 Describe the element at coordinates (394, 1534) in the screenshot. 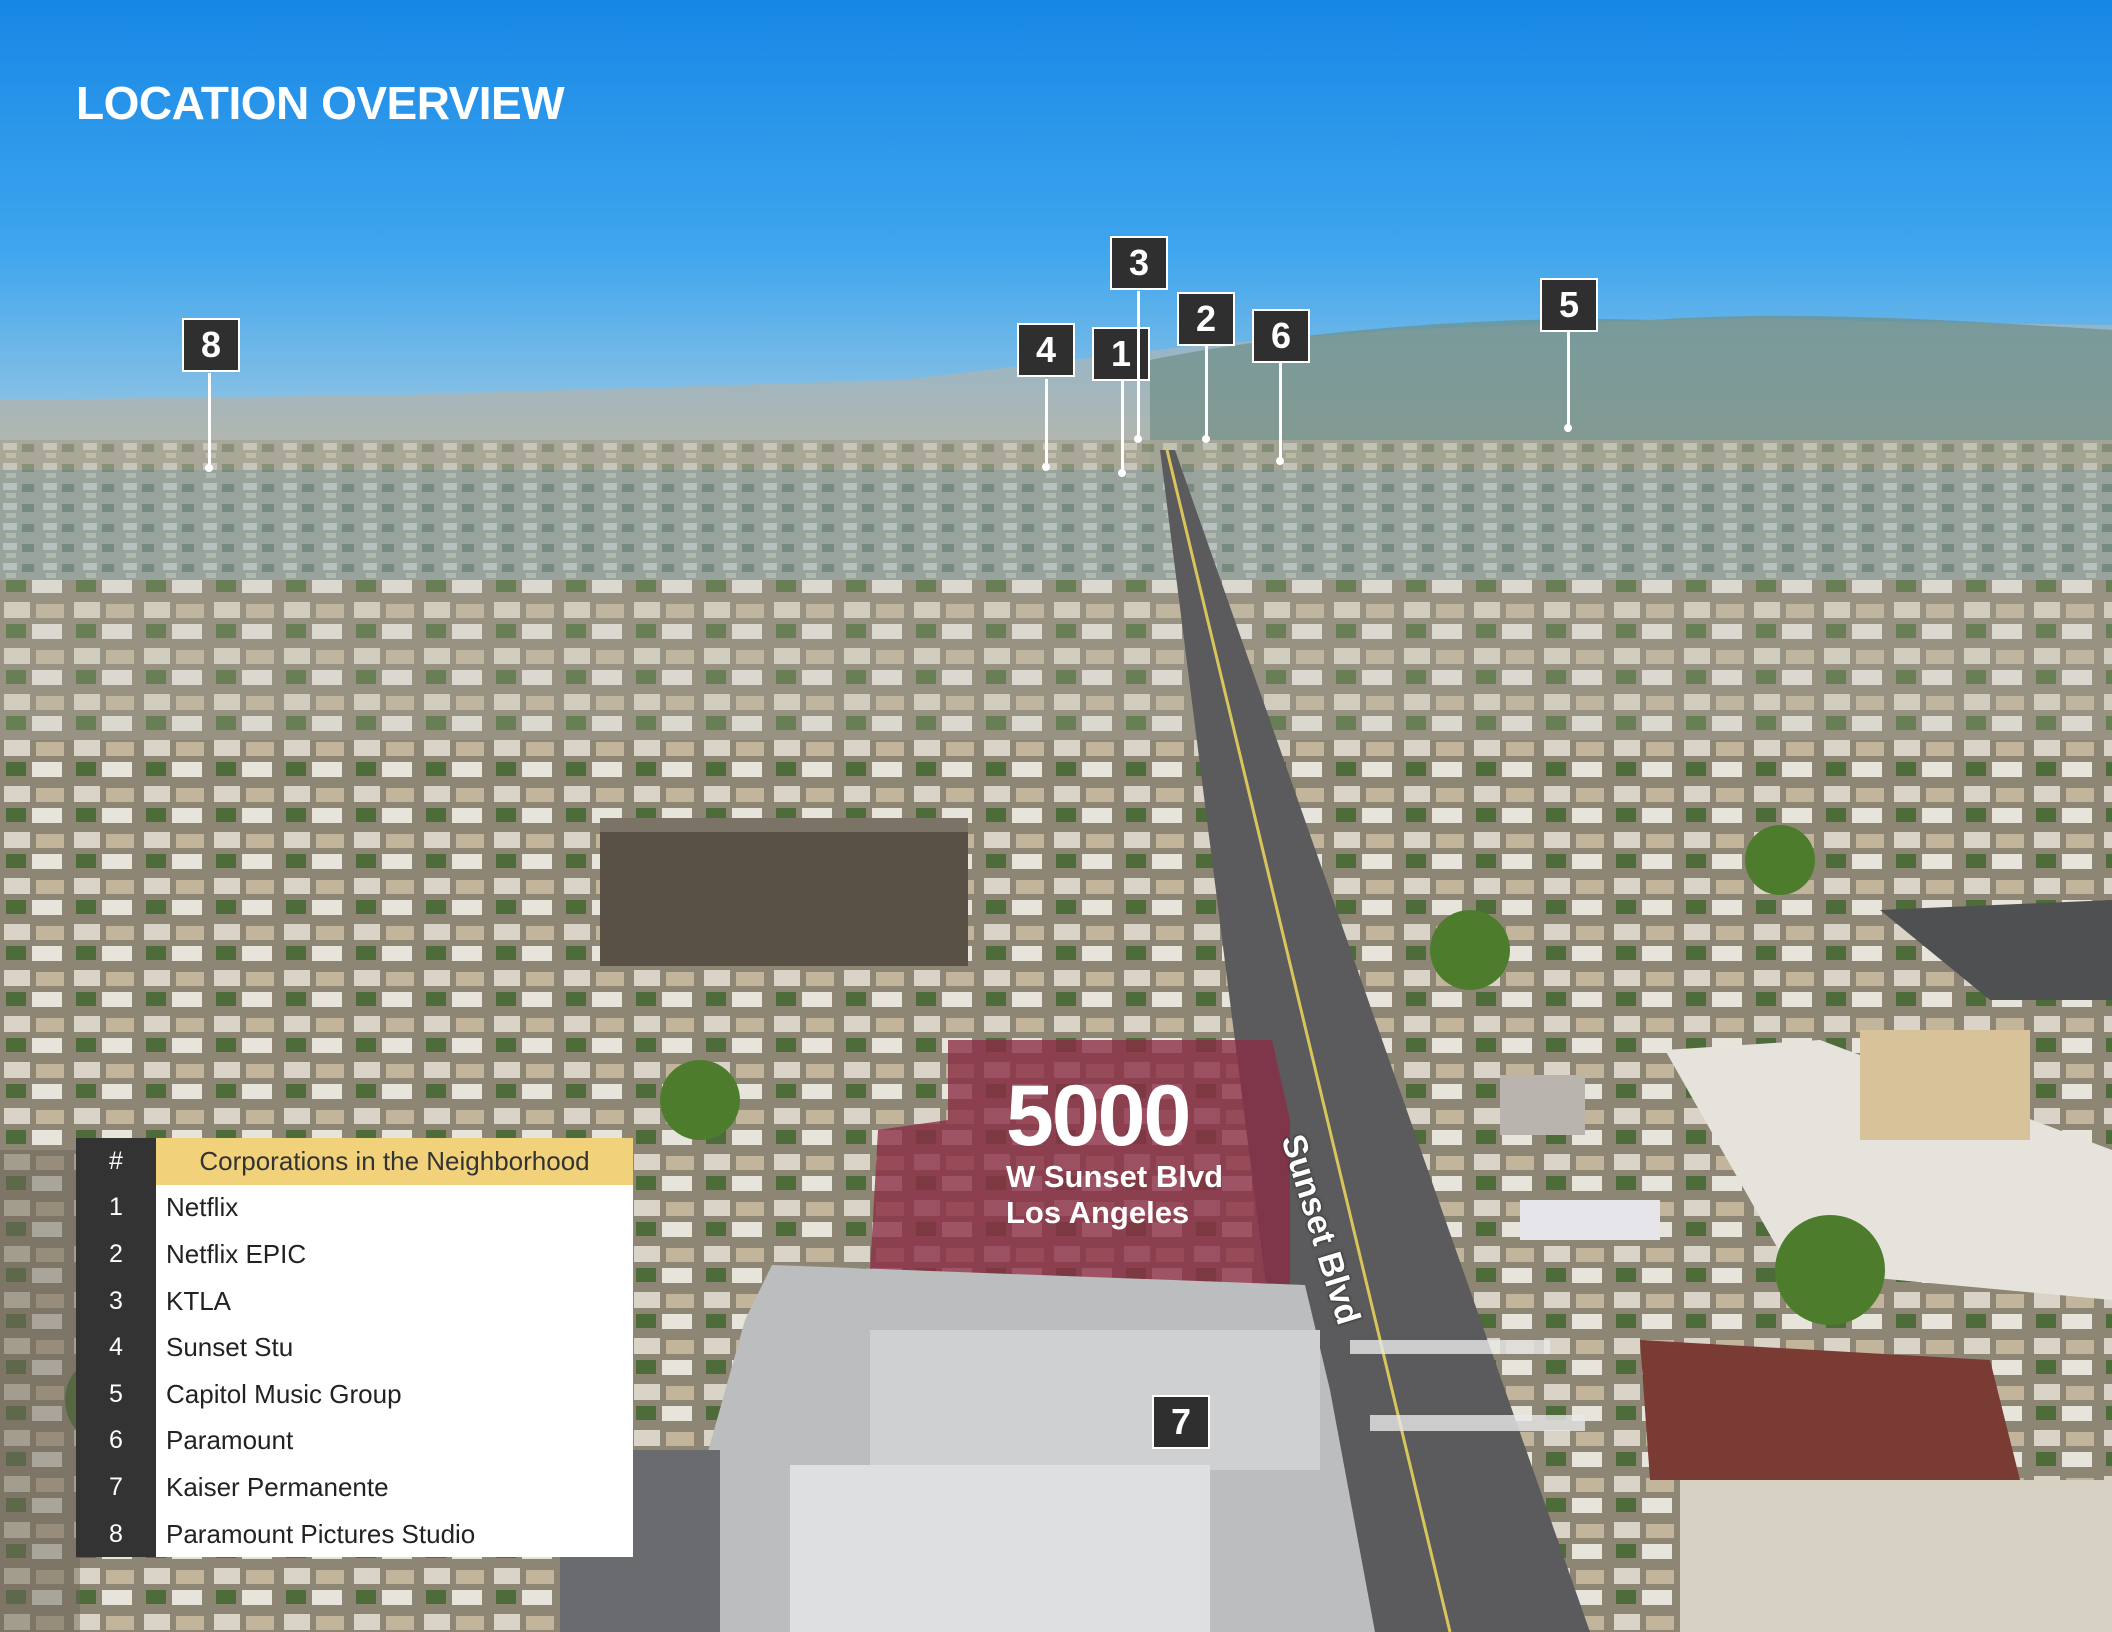

I see `legend-company: Paramount Pictures Studio` at that location.